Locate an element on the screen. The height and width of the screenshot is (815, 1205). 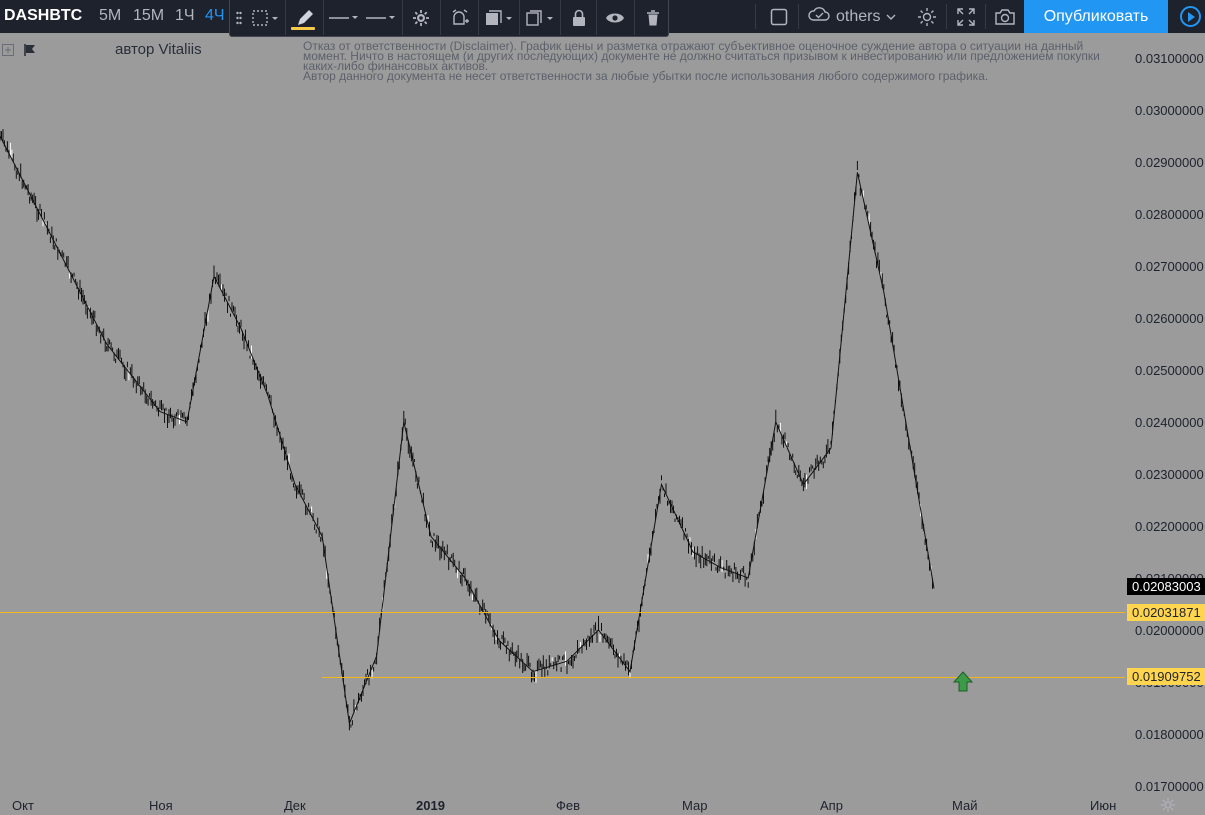
last-price-tag: 0.02083003 is located at coordinates (1166, 586).